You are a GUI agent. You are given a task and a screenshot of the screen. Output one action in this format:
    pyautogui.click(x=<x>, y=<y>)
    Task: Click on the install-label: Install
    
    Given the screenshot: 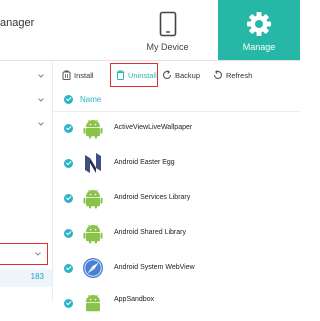 What is the action you would take?
    pyautogui.click(x=84, y=75)
    